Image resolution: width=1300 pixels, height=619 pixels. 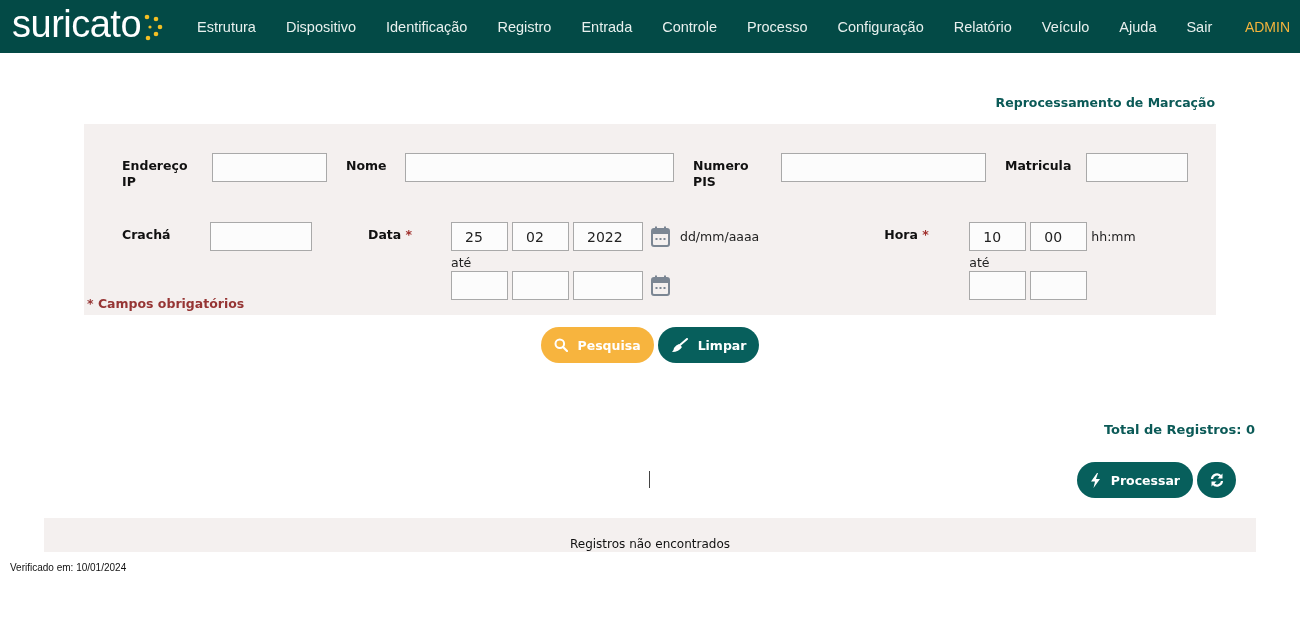 I want to click on menu-item: Configuração, so click(x=880, y=26).